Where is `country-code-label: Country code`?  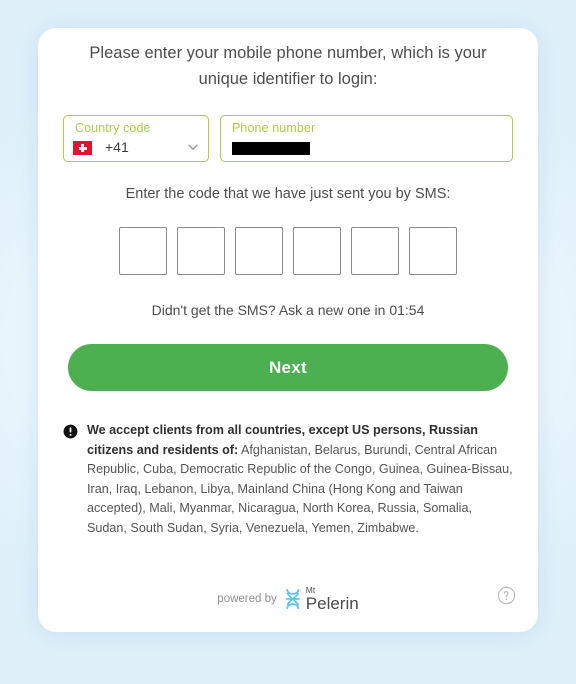
country-code-label: Country code is located at coordinates (113, 128).